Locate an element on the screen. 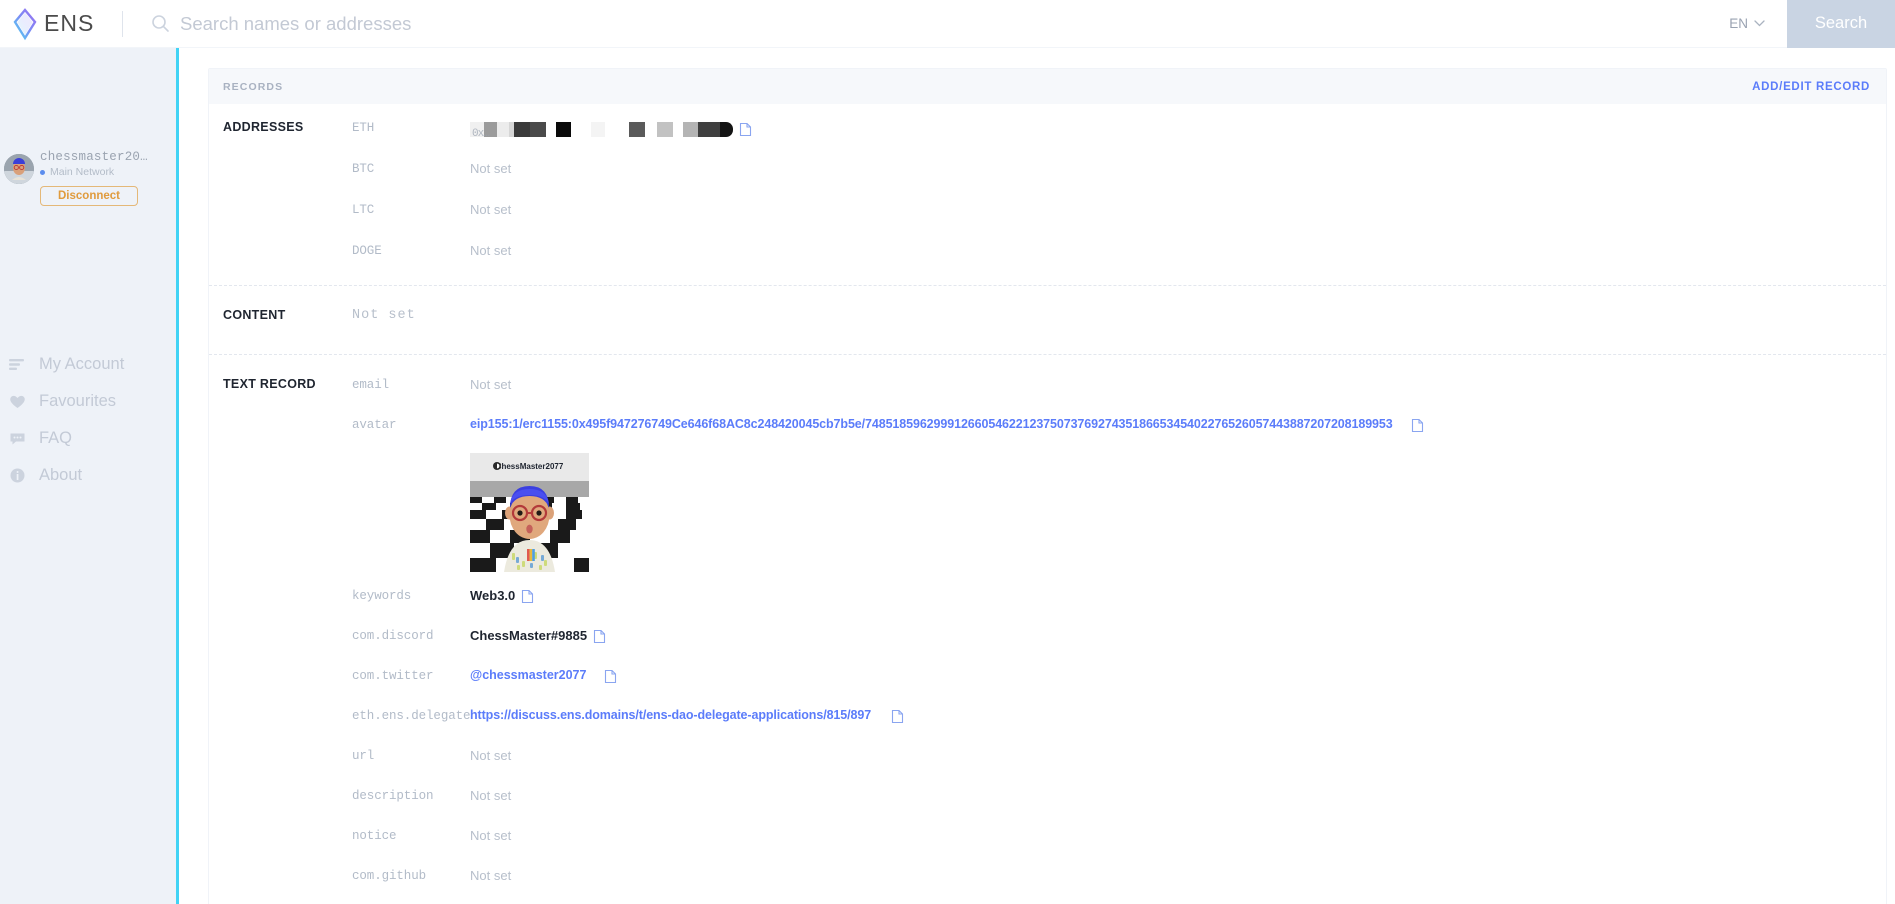 Image resolution: width=1895 pixels, height=904 pixels. sidebar-nav: My Account Favourites FAQ About is located at coordinates (89, 420).